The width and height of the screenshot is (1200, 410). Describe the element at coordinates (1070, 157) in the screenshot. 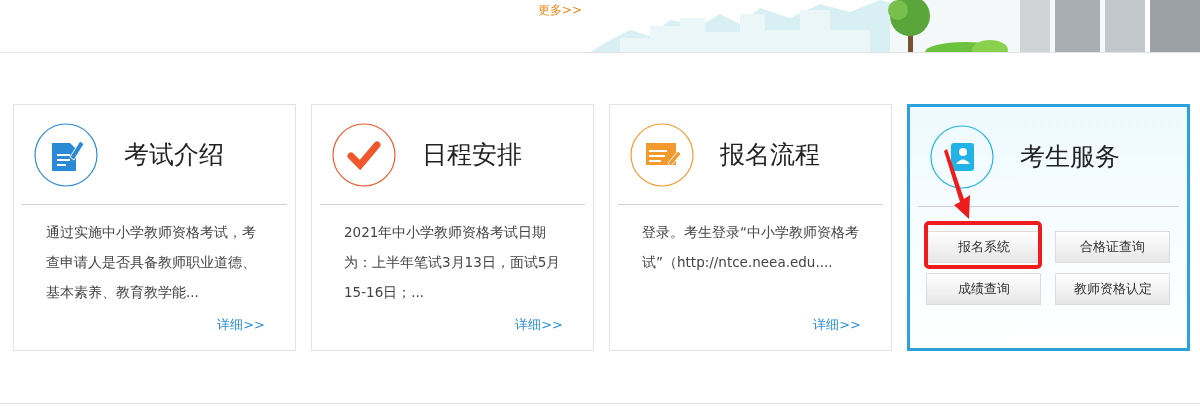

I see `card-title: 考生服务` at that location.